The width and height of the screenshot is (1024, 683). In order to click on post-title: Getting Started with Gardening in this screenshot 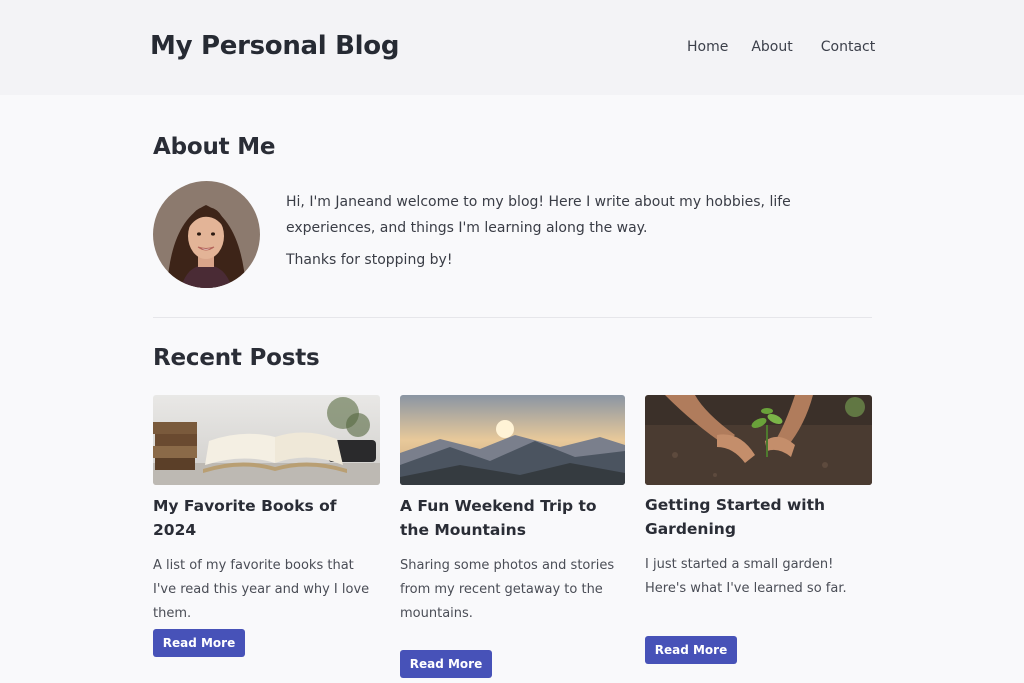, I will do `click(758, 517)`.